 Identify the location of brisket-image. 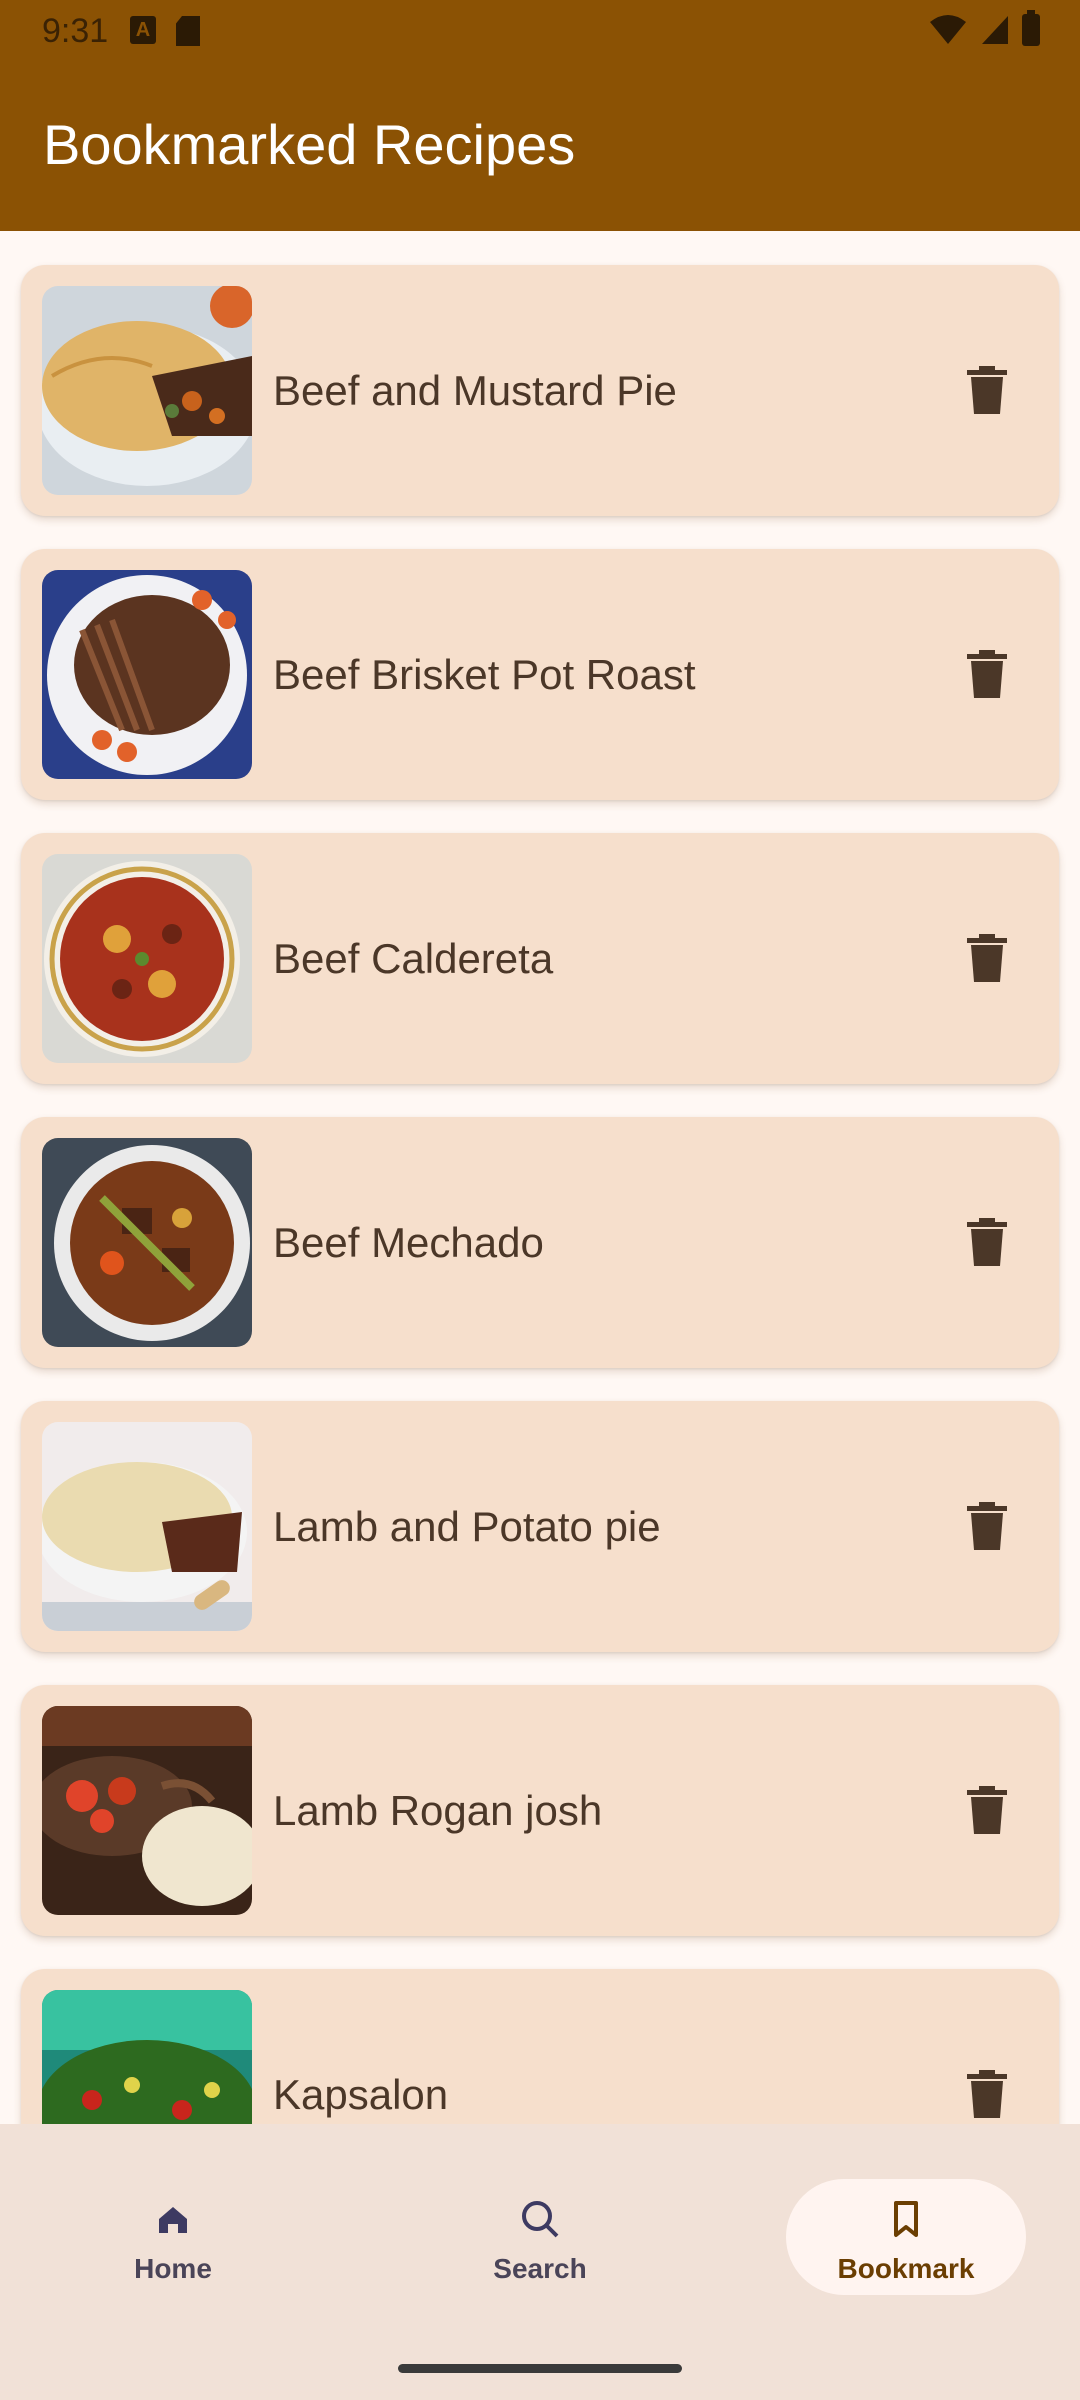
(147, 674).